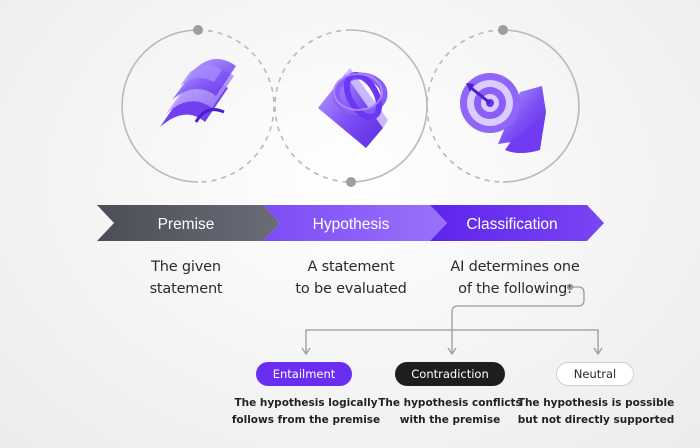 The height and width of the screenshot is (448, 700). What do you see at coordinates (198, 92) in the screenshot?
I see `papers-icon` at bounding box center [198, 92].